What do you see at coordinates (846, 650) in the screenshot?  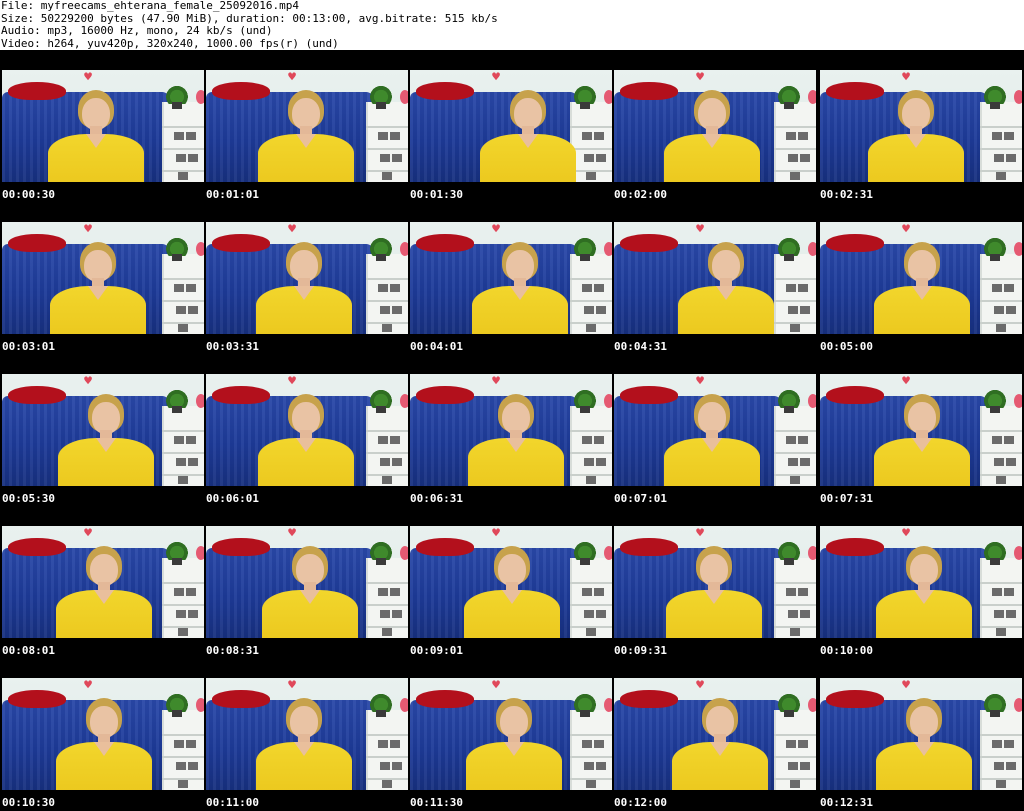 I see `timestamp-label: 00:10:00` at bounding box center [846, 650].